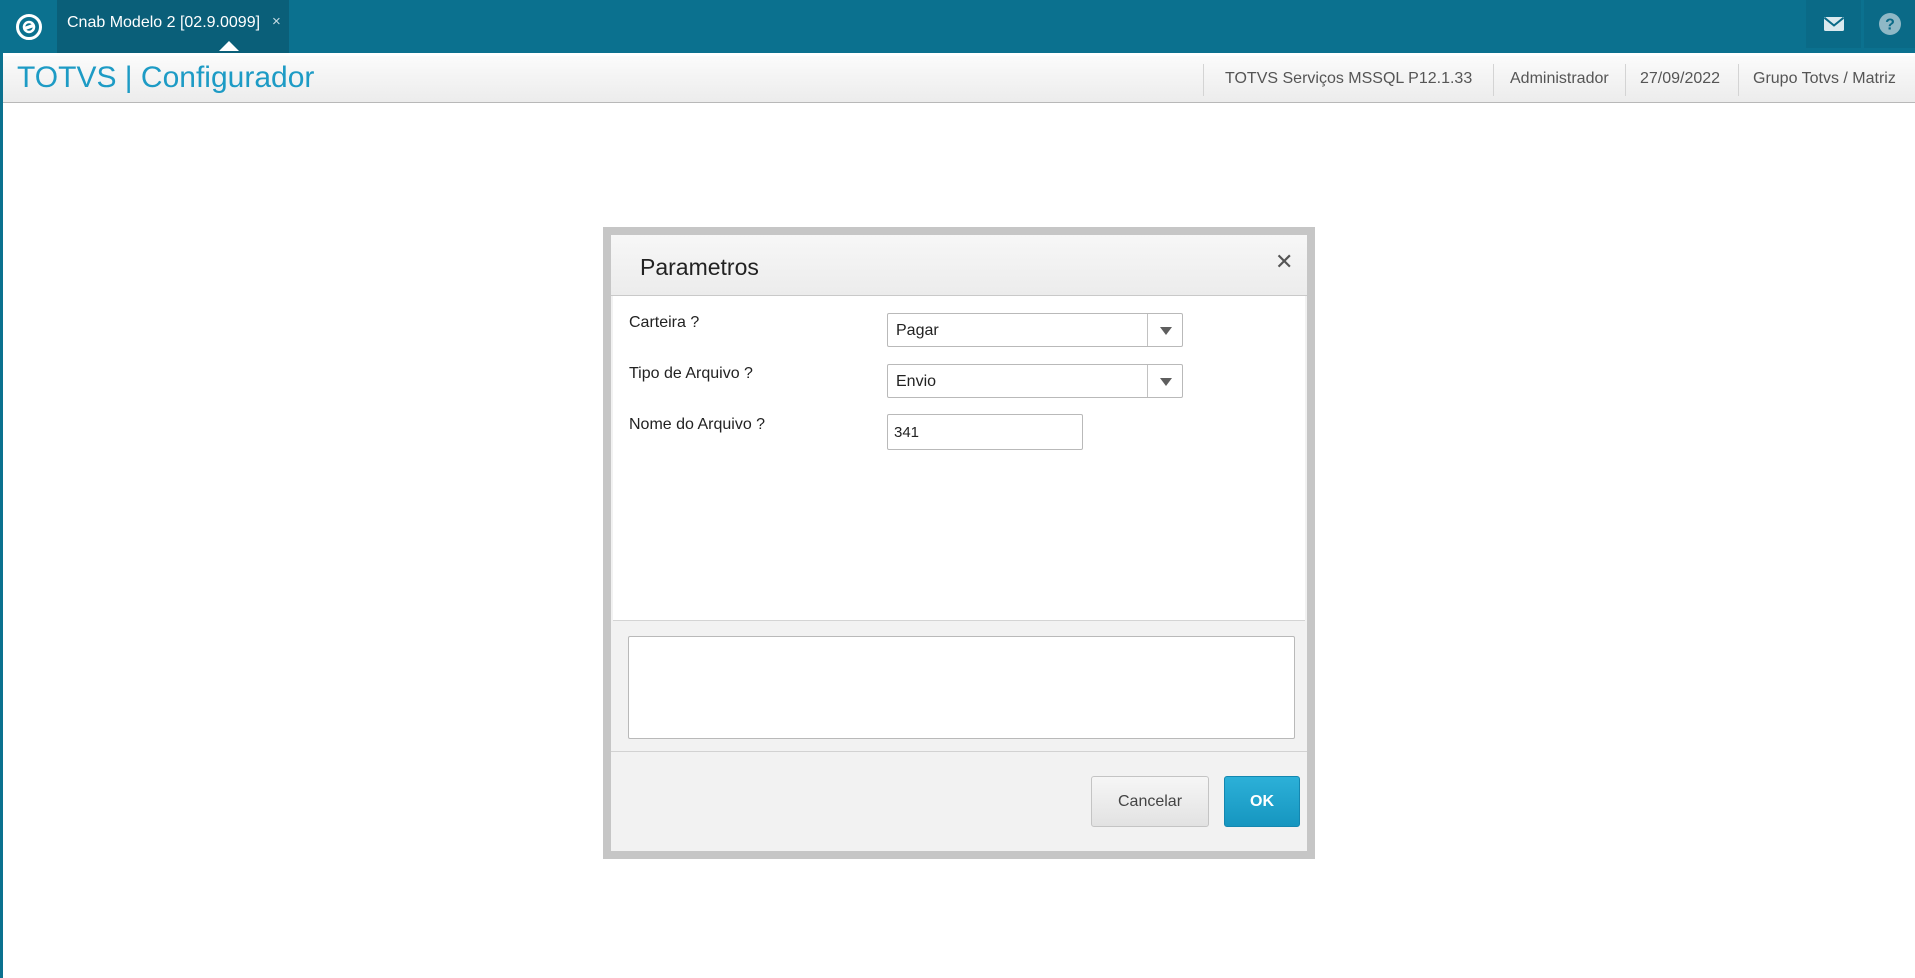 The width and height of the screenshot is (1915, 978). What do you see at coordinates (959, 265) in the screenshot?
I see `dialog-header: Parametros ✕` at bounding box center [959, 265].